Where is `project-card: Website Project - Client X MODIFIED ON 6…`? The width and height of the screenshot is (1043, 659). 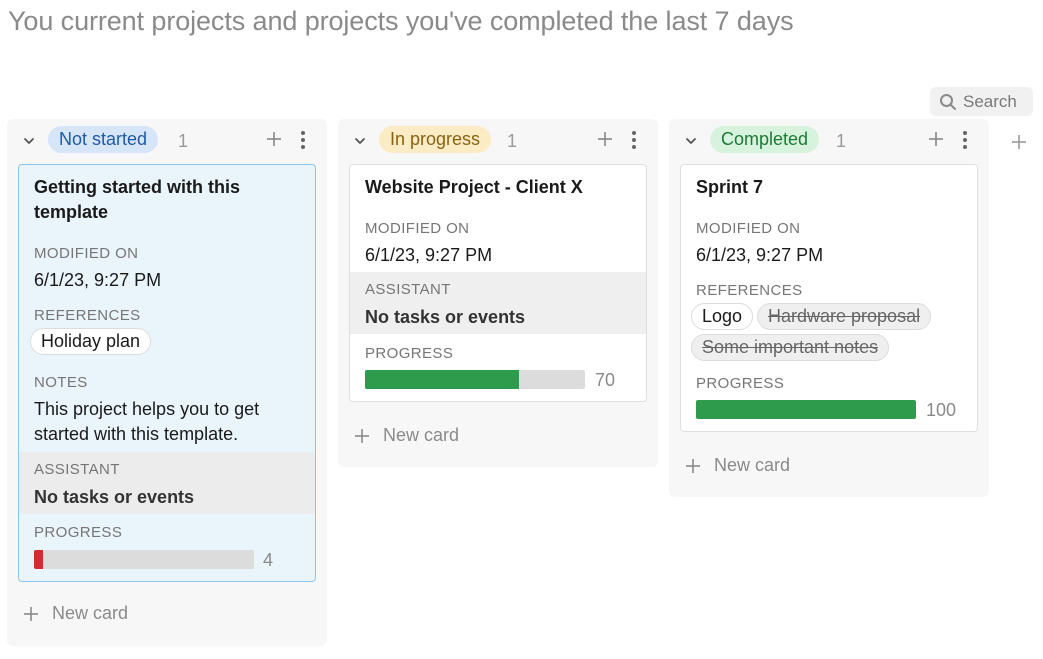
project-card: Website Project - Client X MODIFIED ON 6… is located at coordinates (498, 283).